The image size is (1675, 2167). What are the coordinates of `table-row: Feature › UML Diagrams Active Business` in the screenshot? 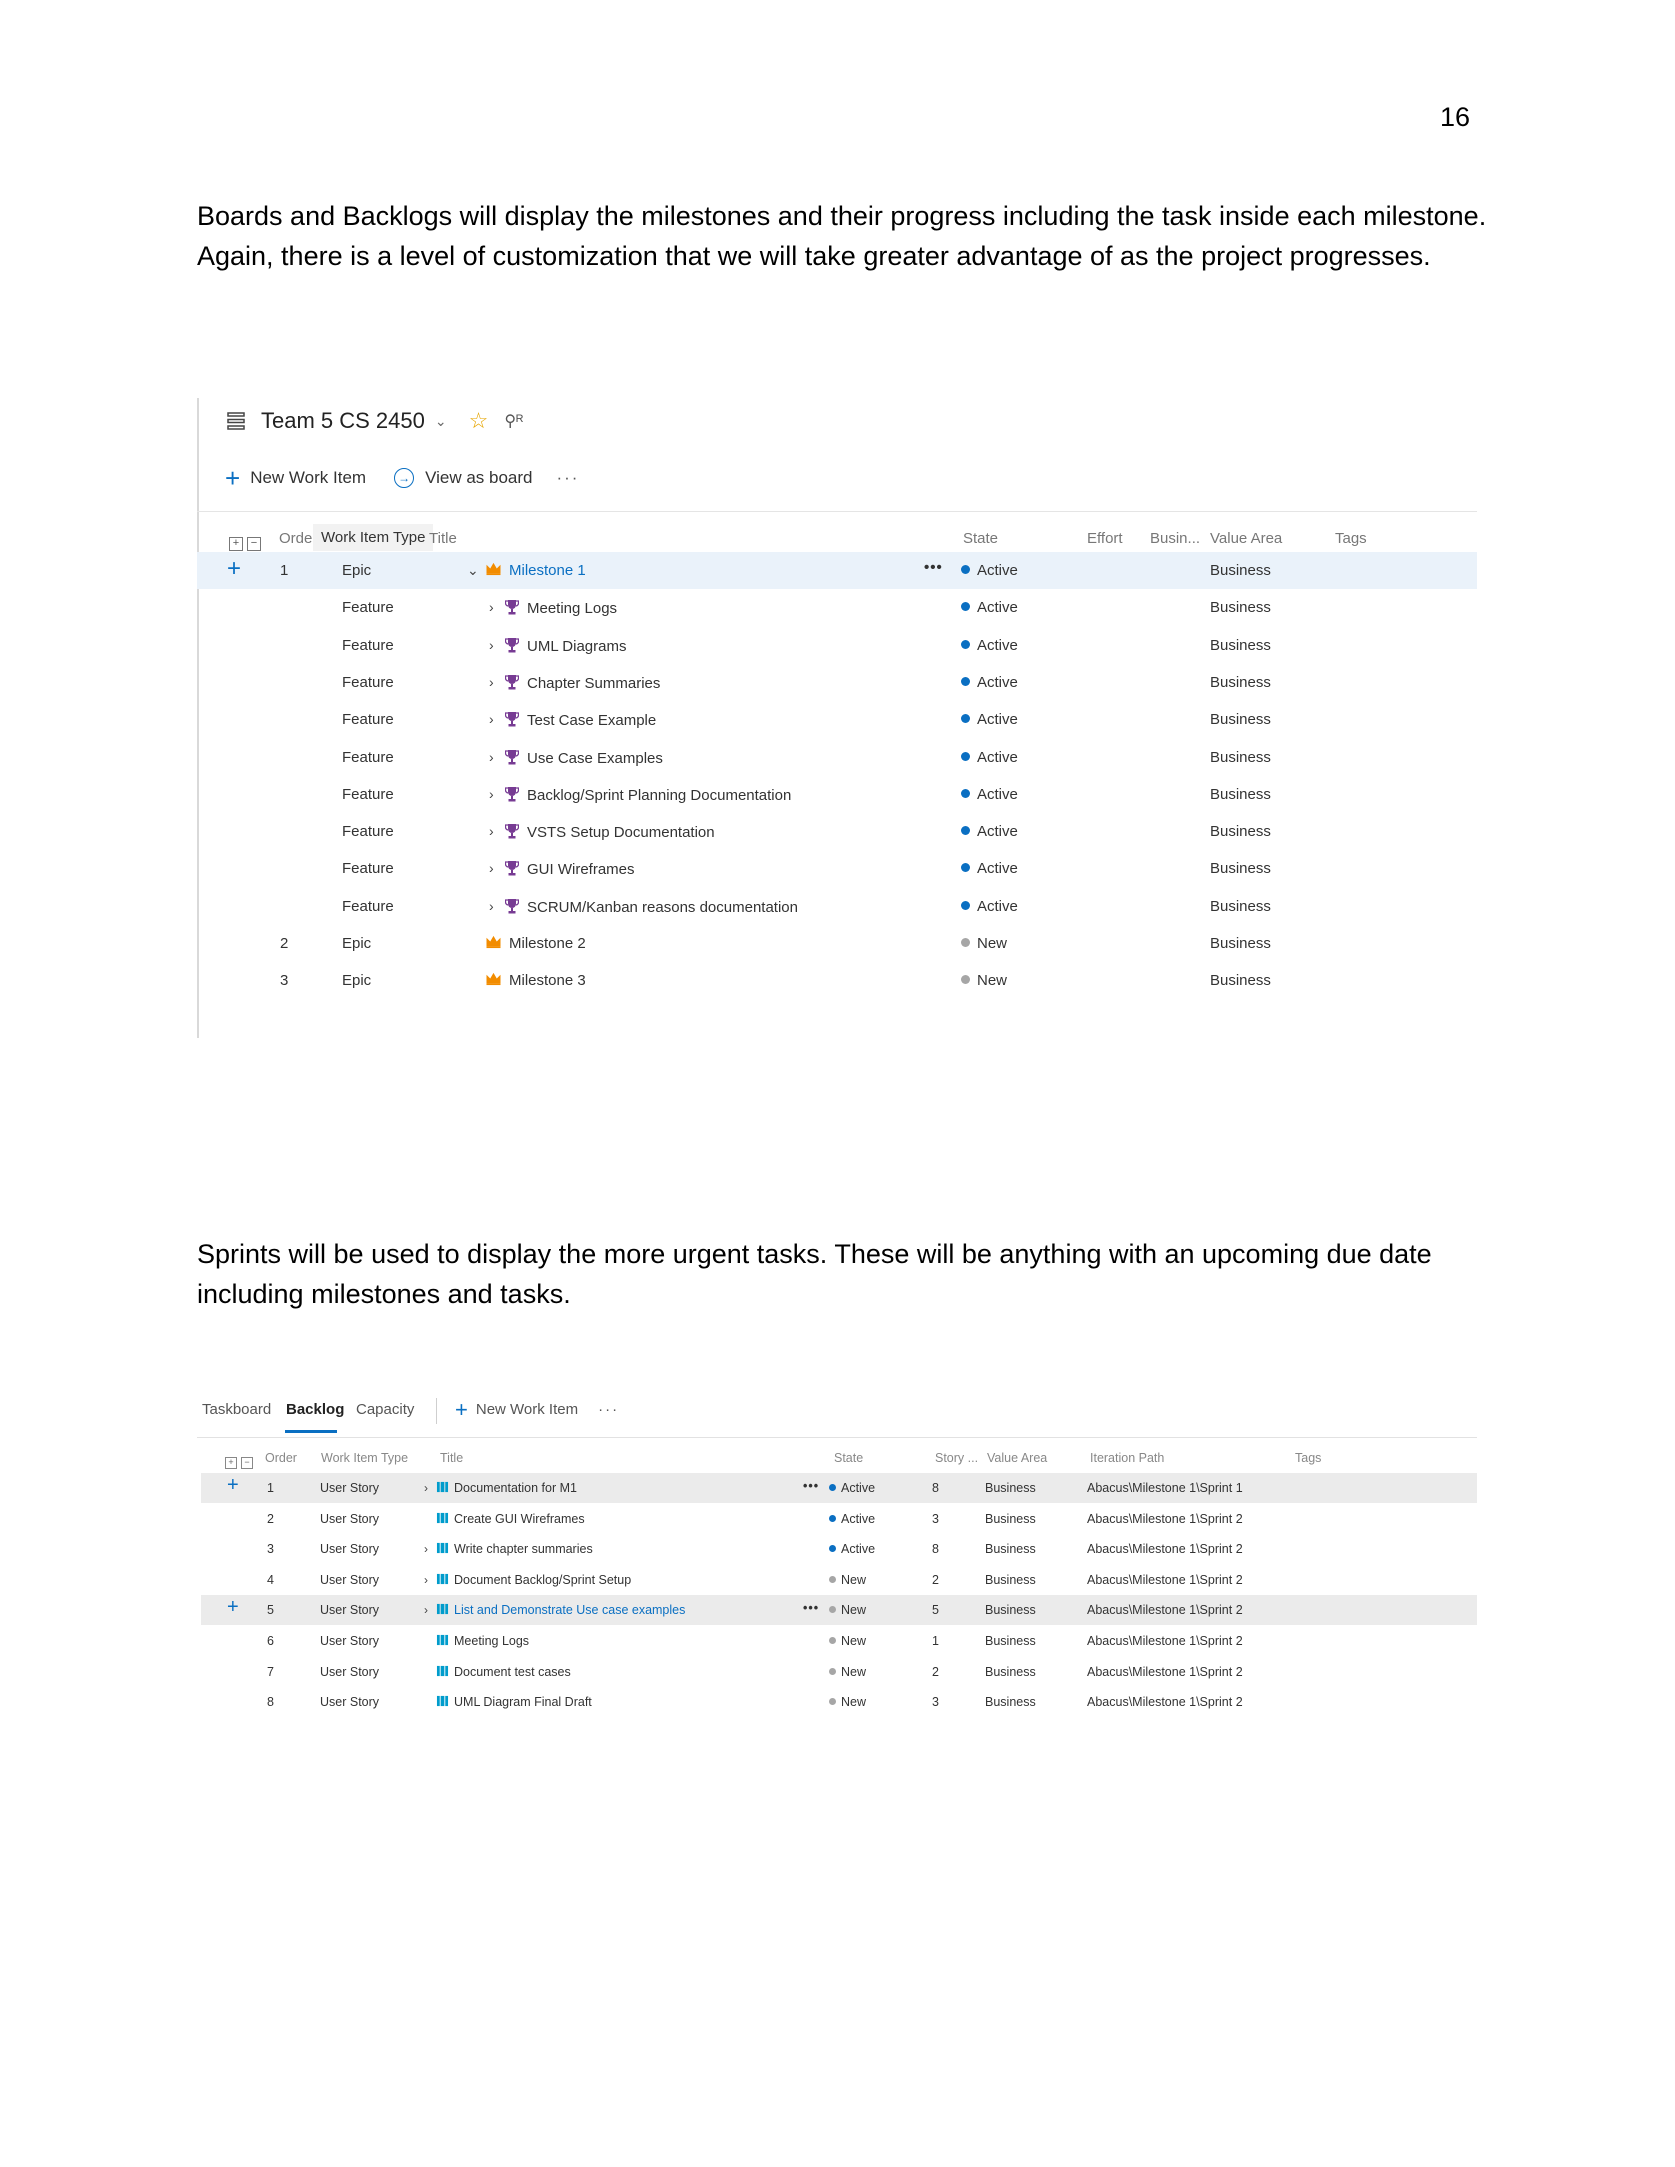 It's located at (837, 645).